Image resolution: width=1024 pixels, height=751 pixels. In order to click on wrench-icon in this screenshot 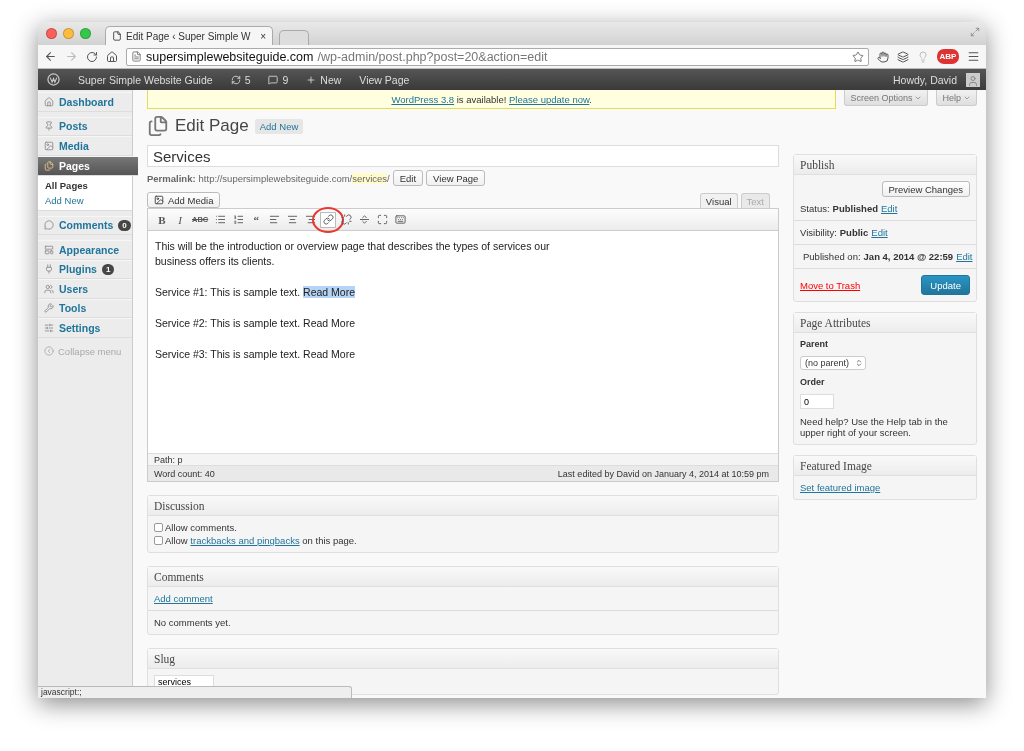, I will do `click(49, 308)`.